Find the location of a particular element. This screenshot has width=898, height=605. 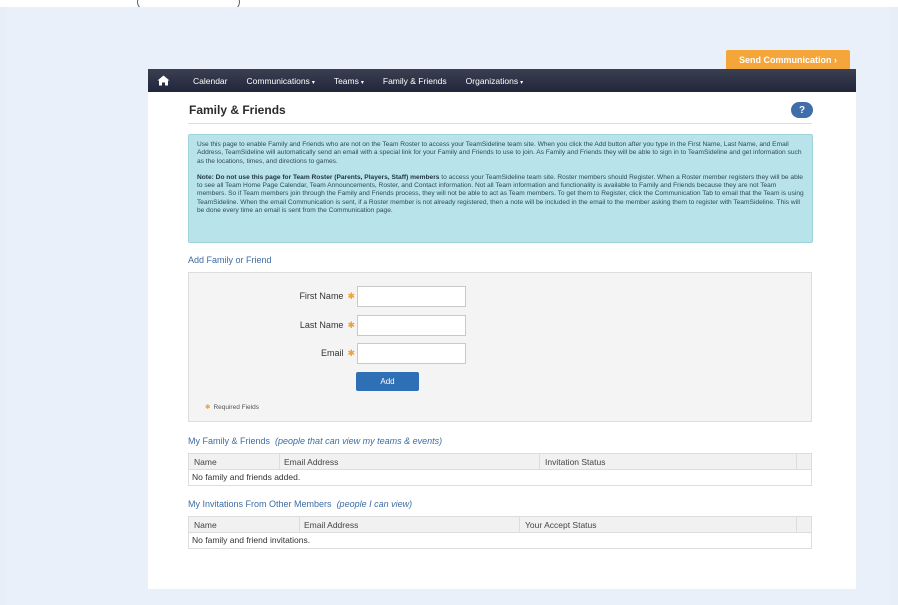

heading-note: (people that can view my teams & events) is located at coordinates (359, 441).